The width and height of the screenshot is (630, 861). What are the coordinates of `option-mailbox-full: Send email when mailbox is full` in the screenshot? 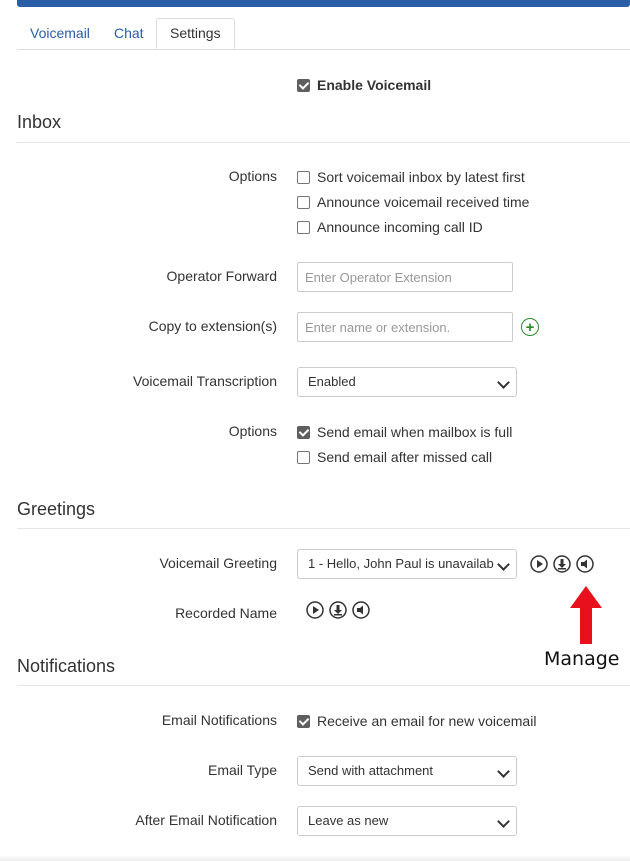 It's located at (404, 432).